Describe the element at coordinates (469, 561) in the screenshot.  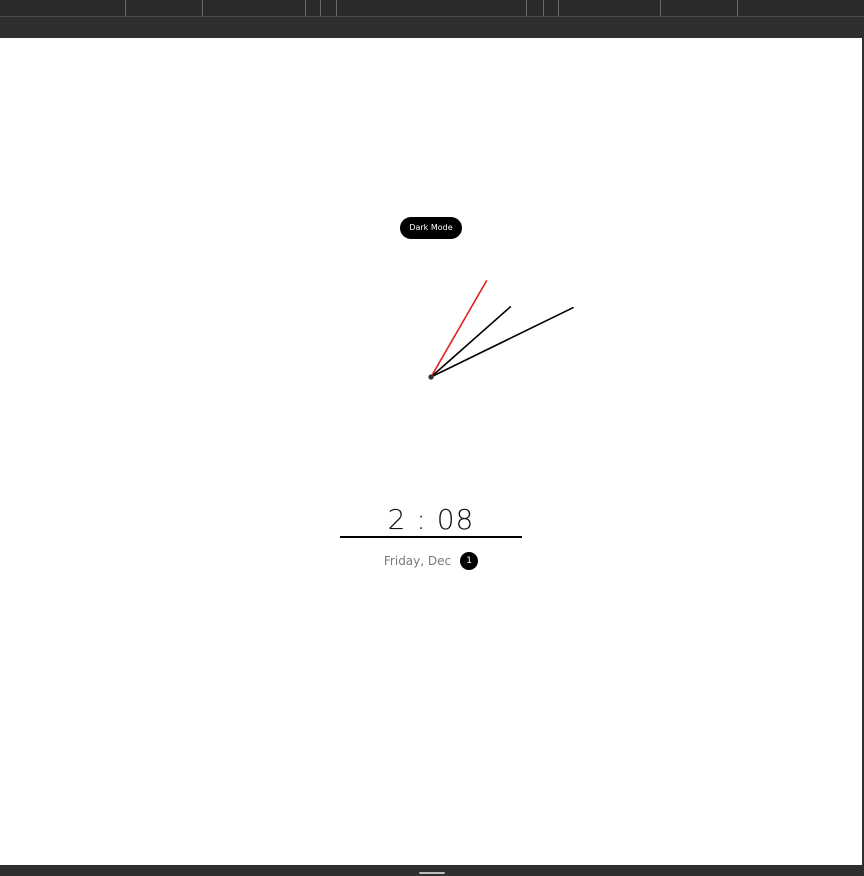
I see `day-badge: 1` at that location.